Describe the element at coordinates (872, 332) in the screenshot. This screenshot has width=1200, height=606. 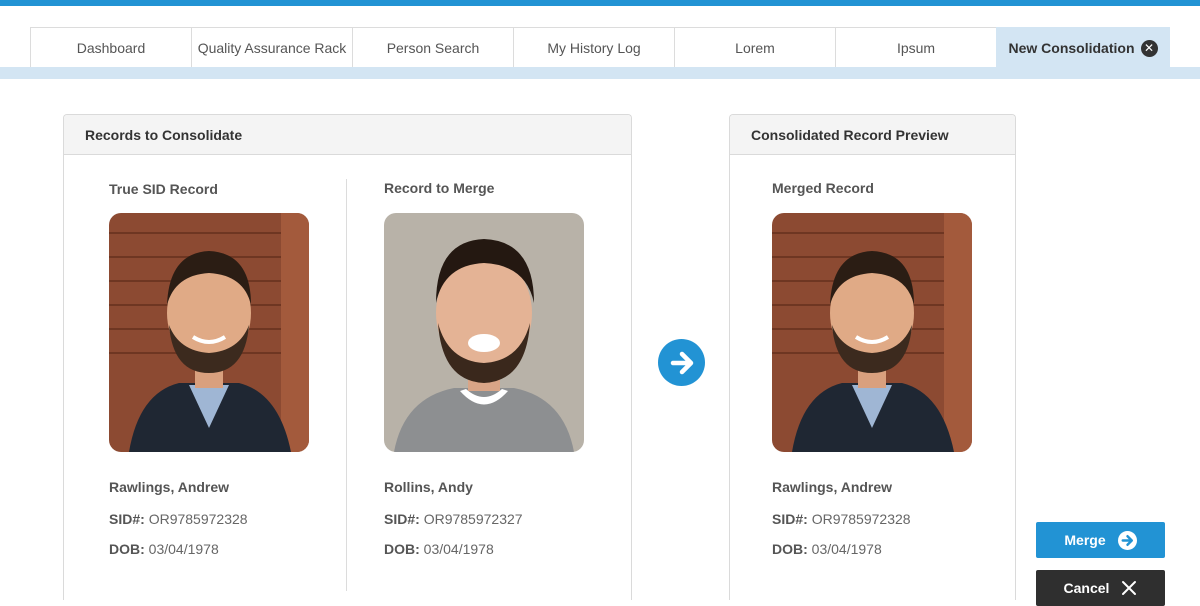
I see `merged-record-photo` at that location.